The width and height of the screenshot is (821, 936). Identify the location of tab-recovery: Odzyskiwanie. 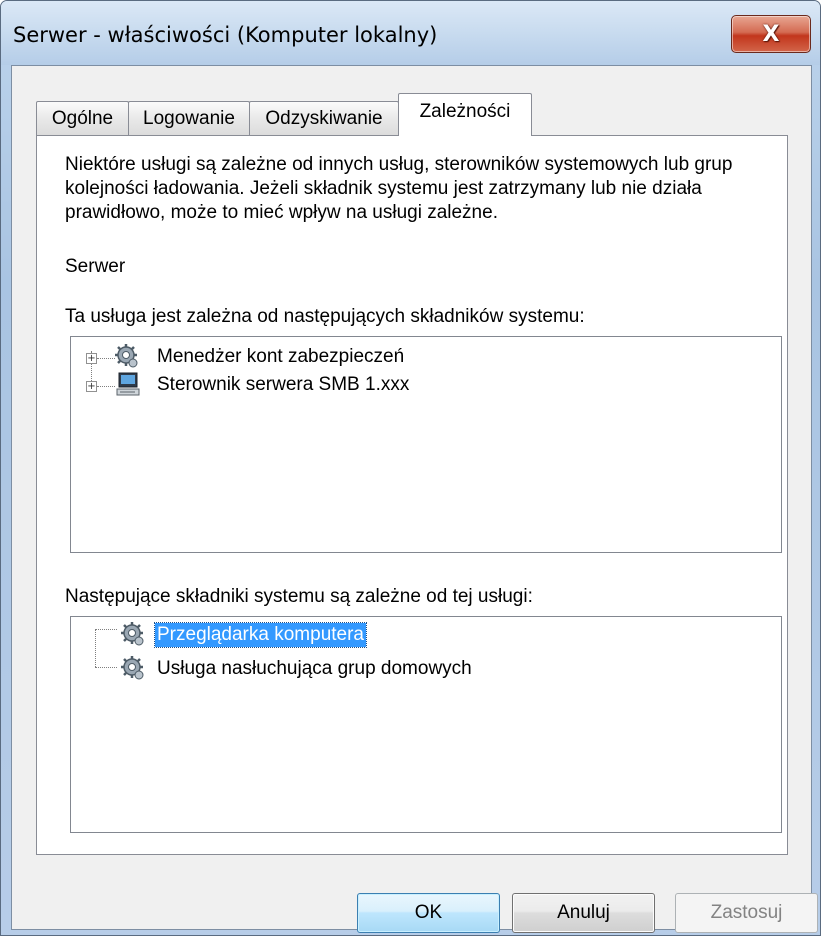
(324, 118).